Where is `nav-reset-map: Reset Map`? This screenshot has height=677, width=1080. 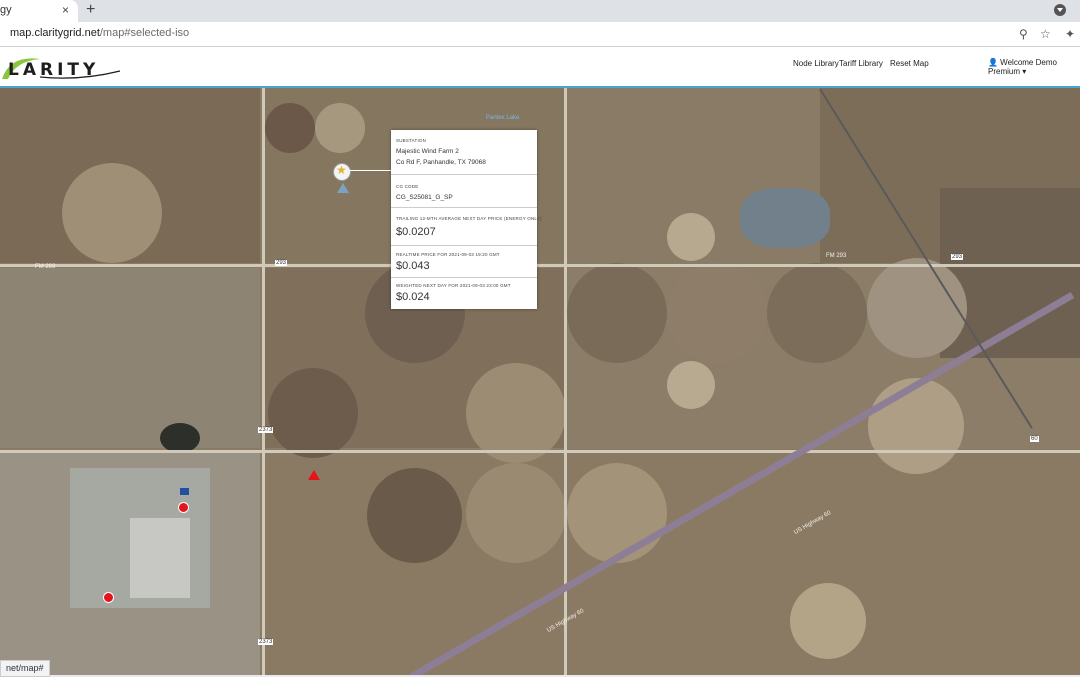 nav-reset-map: Reset Map is located at coordinates (909, 63).